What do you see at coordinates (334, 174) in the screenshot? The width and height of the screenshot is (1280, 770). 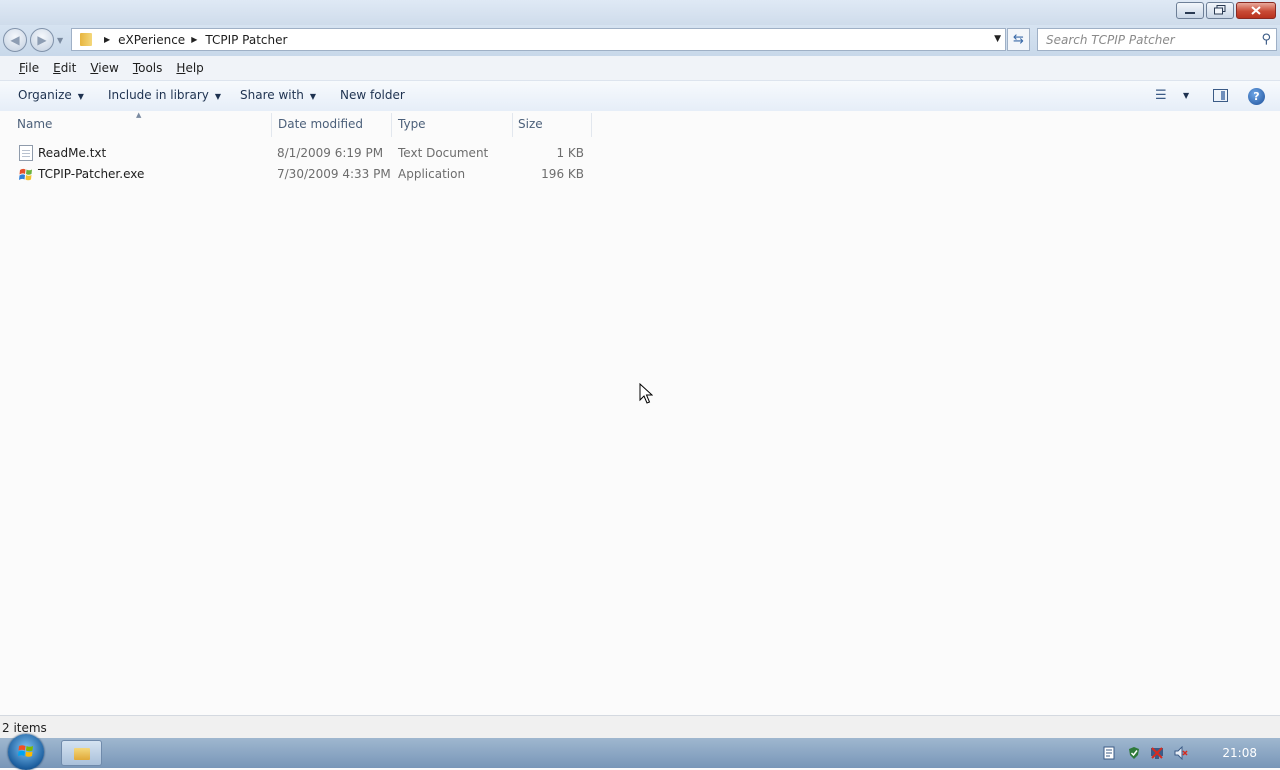 I see `file-date-modified: 7/30/2009 4:33 PM` at bounding box center [334, 174].